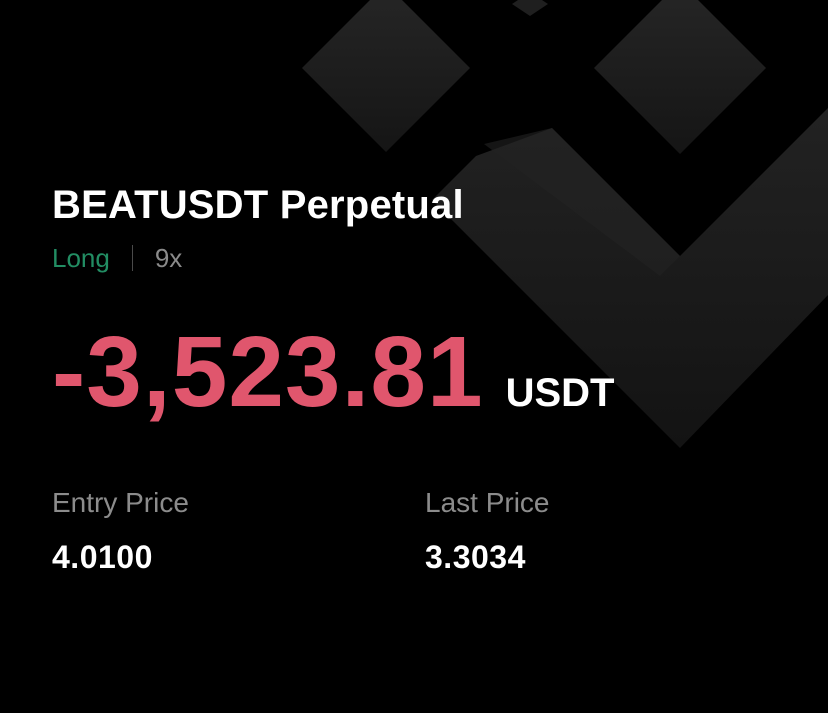 This screenshot has height=713, width=828. Describe the element at coordinates (168, 257) in the screenshot. I see `leverage: 9x` at that location.